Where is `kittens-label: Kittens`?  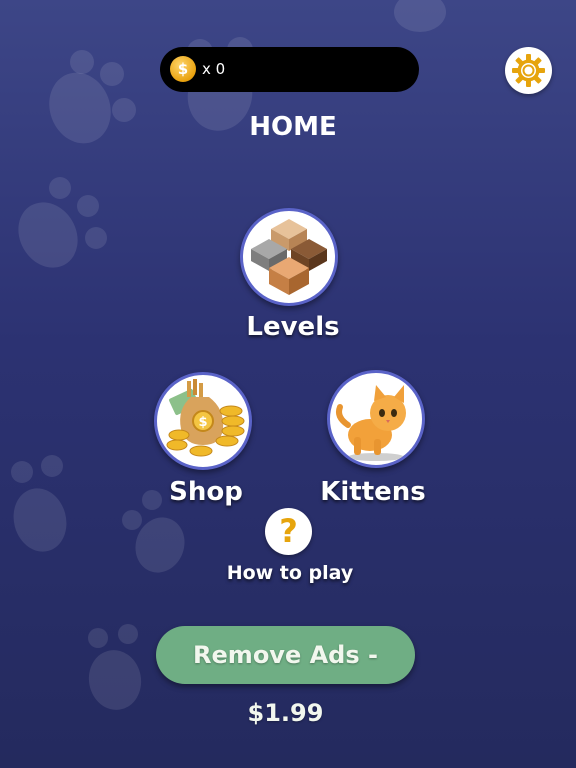 kittens-label: Kittens is located at coordinates (373, 492).